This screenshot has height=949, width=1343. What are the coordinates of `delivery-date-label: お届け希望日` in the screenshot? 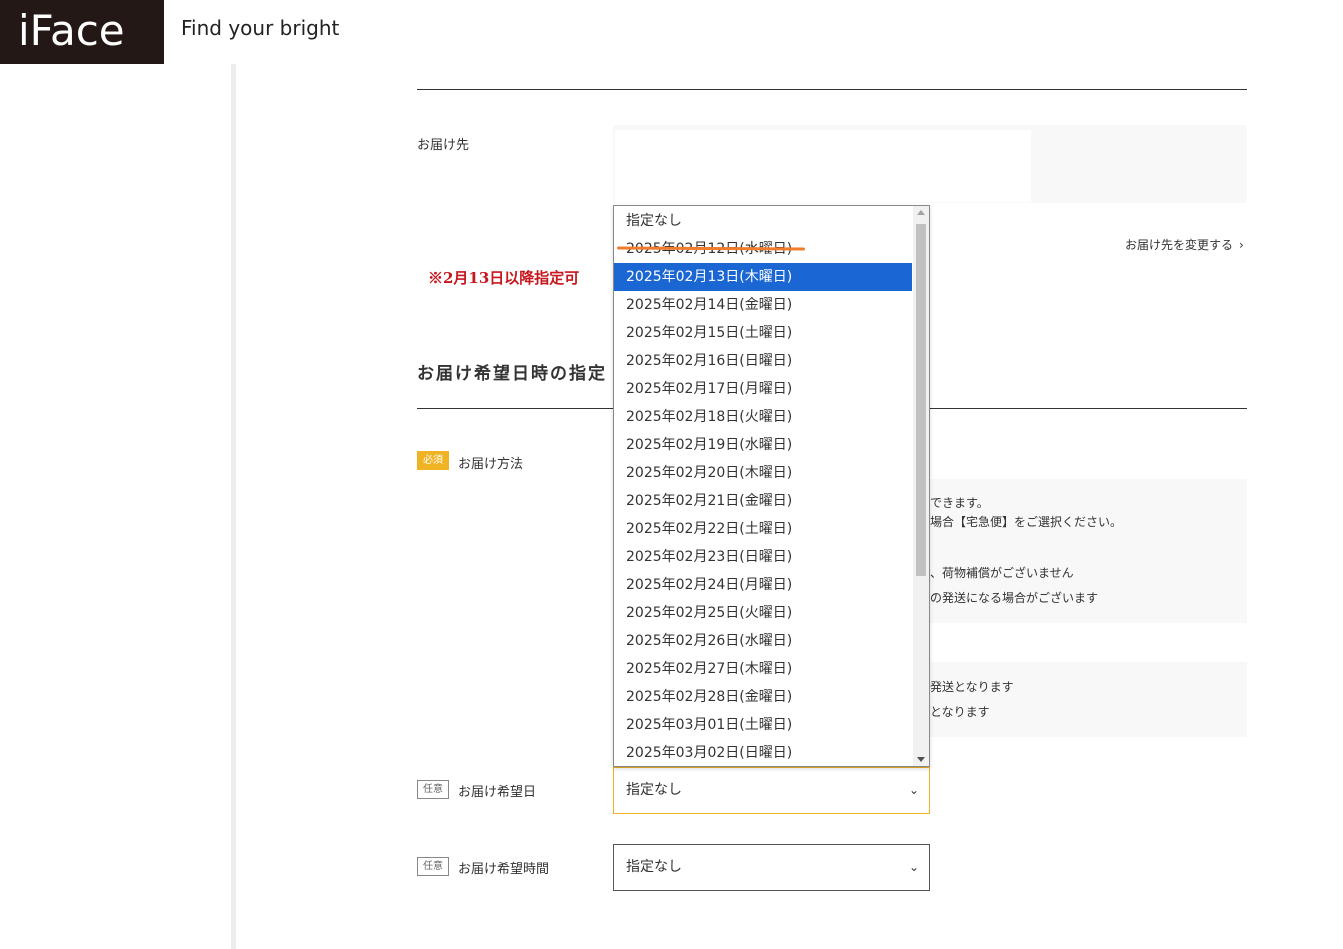 It's located at (497, 792).